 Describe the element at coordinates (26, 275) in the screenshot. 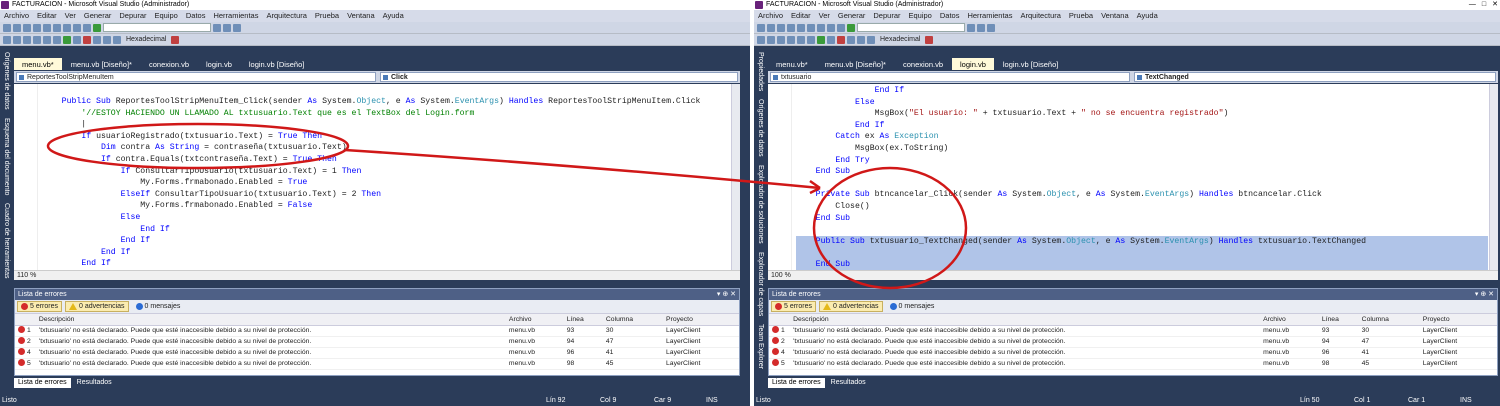

I see `zoom-level: 110 %` at that location.